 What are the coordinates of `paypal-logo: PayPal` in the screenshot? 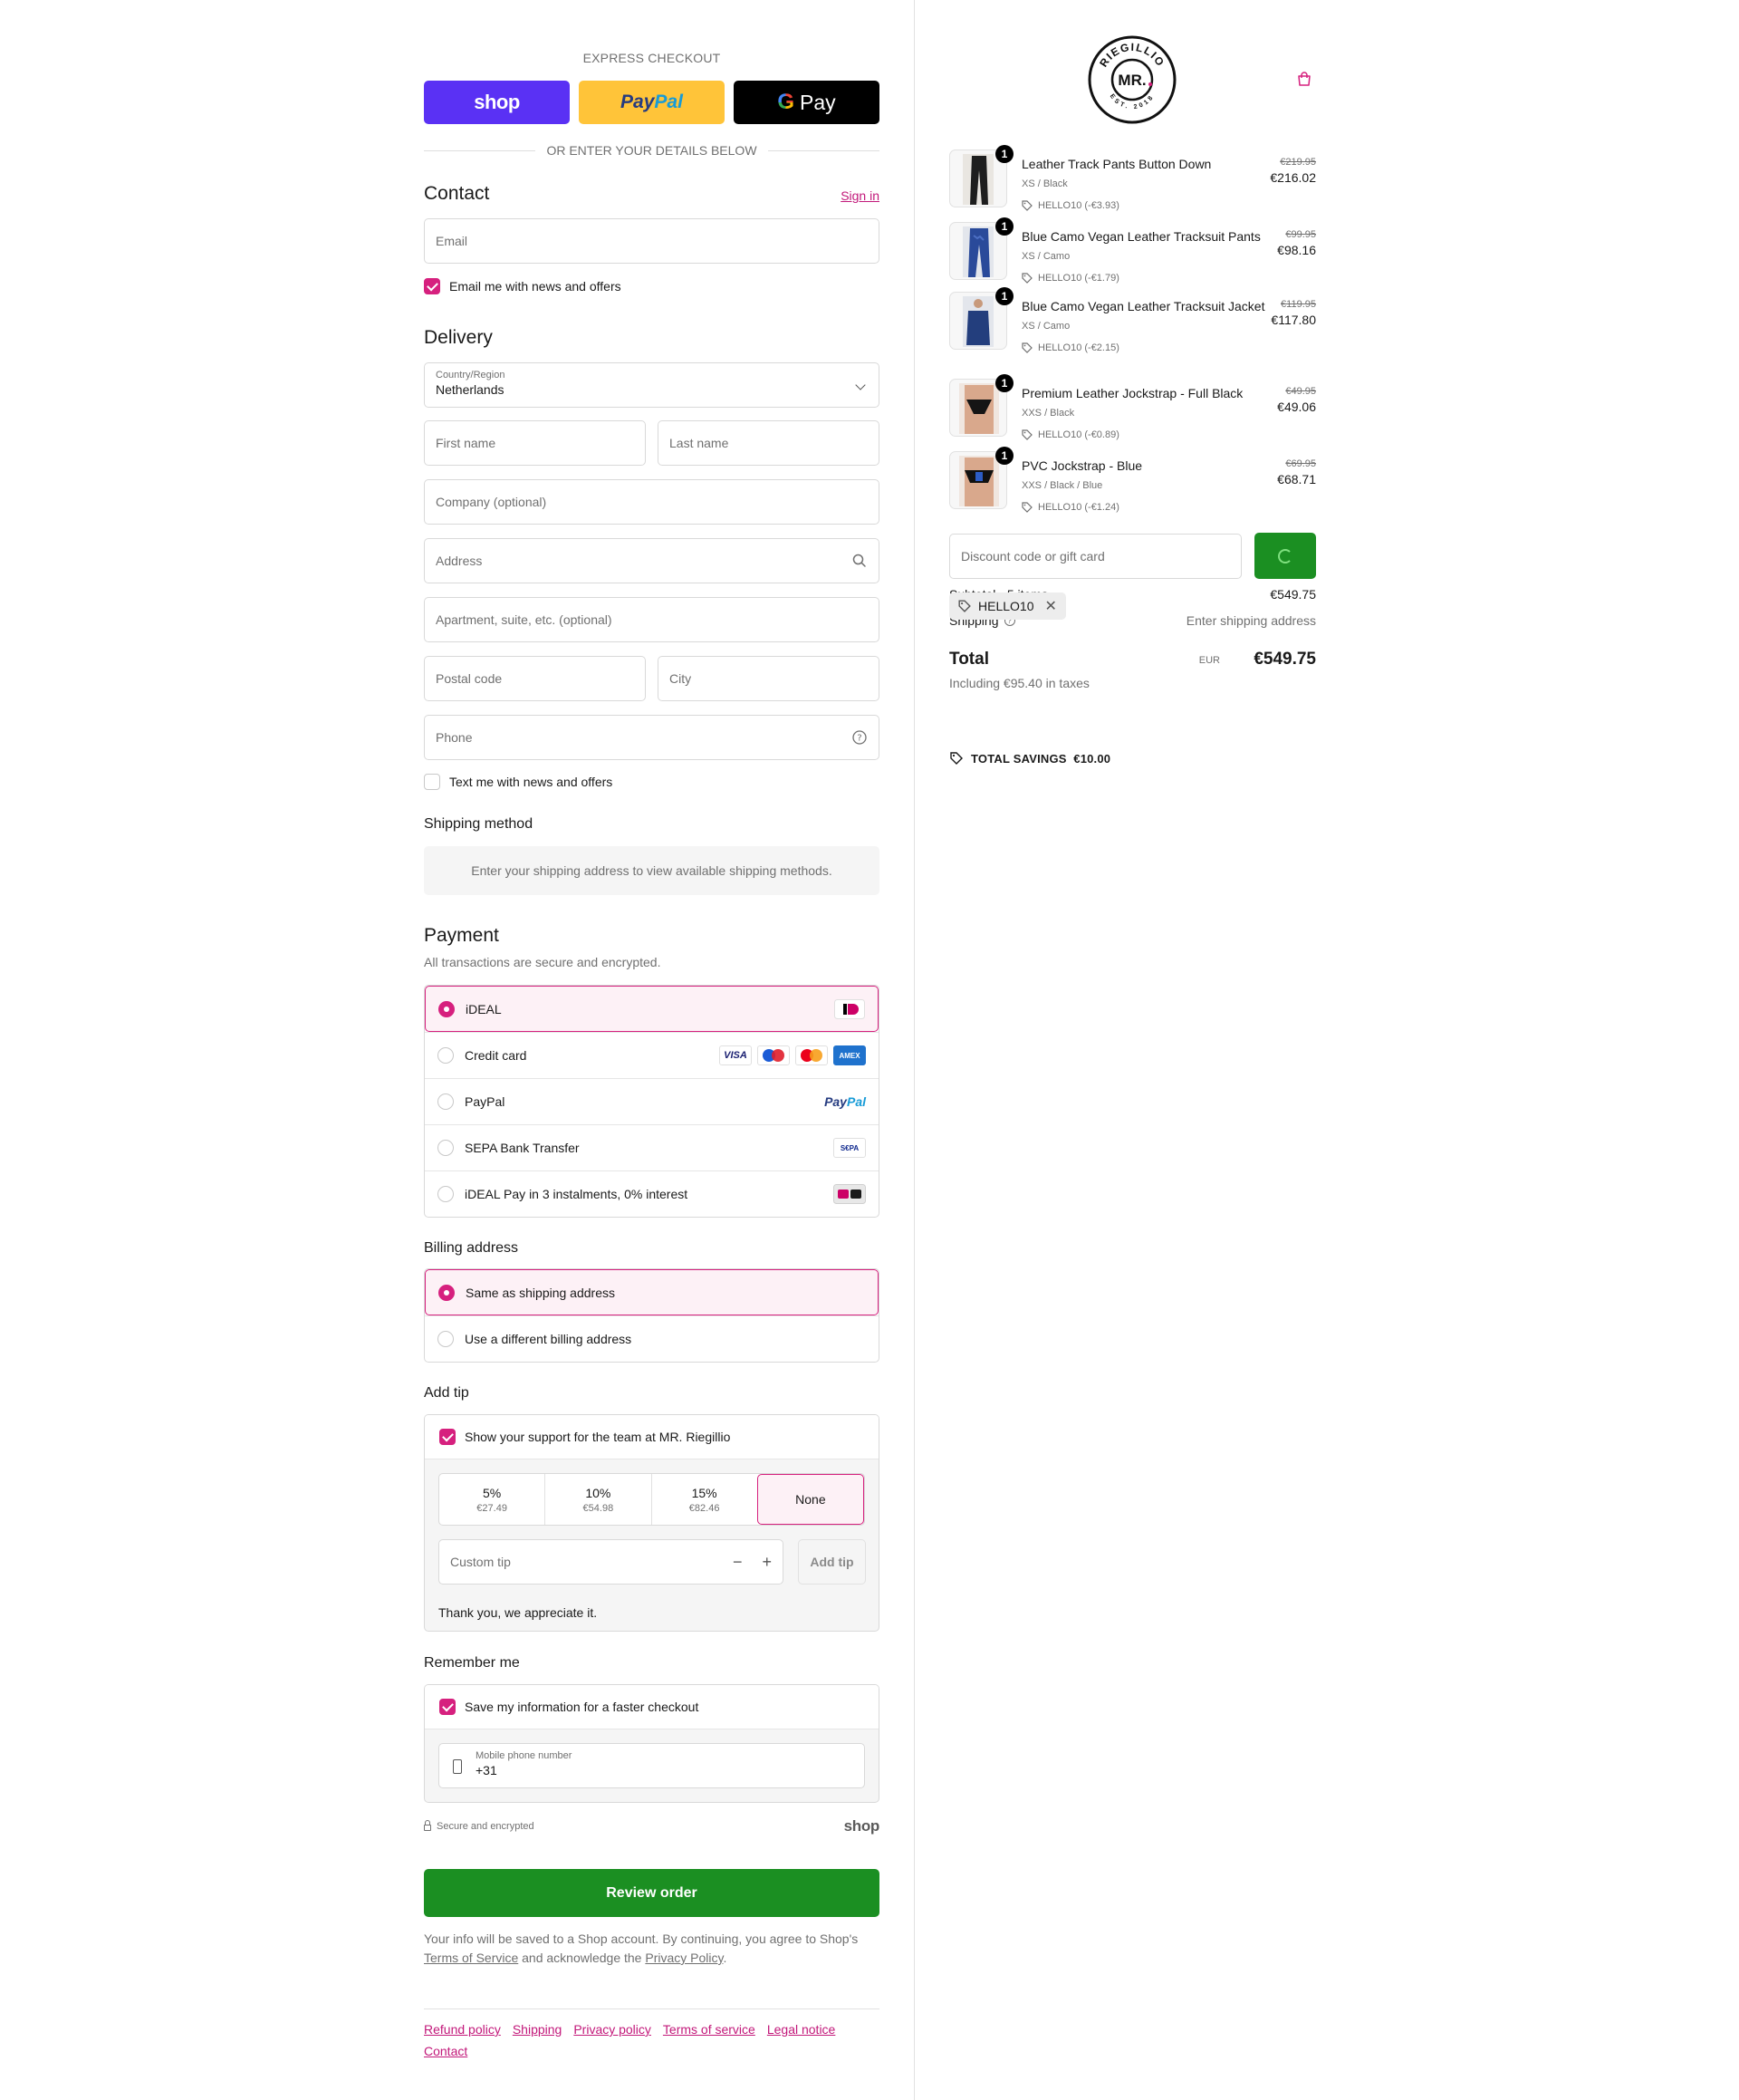 It's located at (845, 1101).